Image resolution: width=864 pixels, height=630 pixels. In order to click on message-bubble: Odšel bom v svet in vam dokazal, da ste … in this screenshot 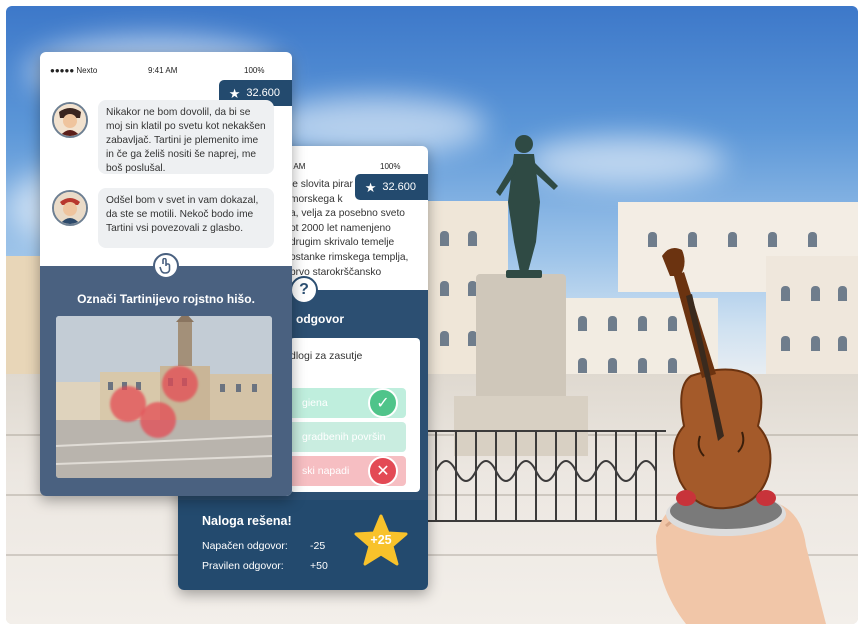, I will do `click(186, 218)`.